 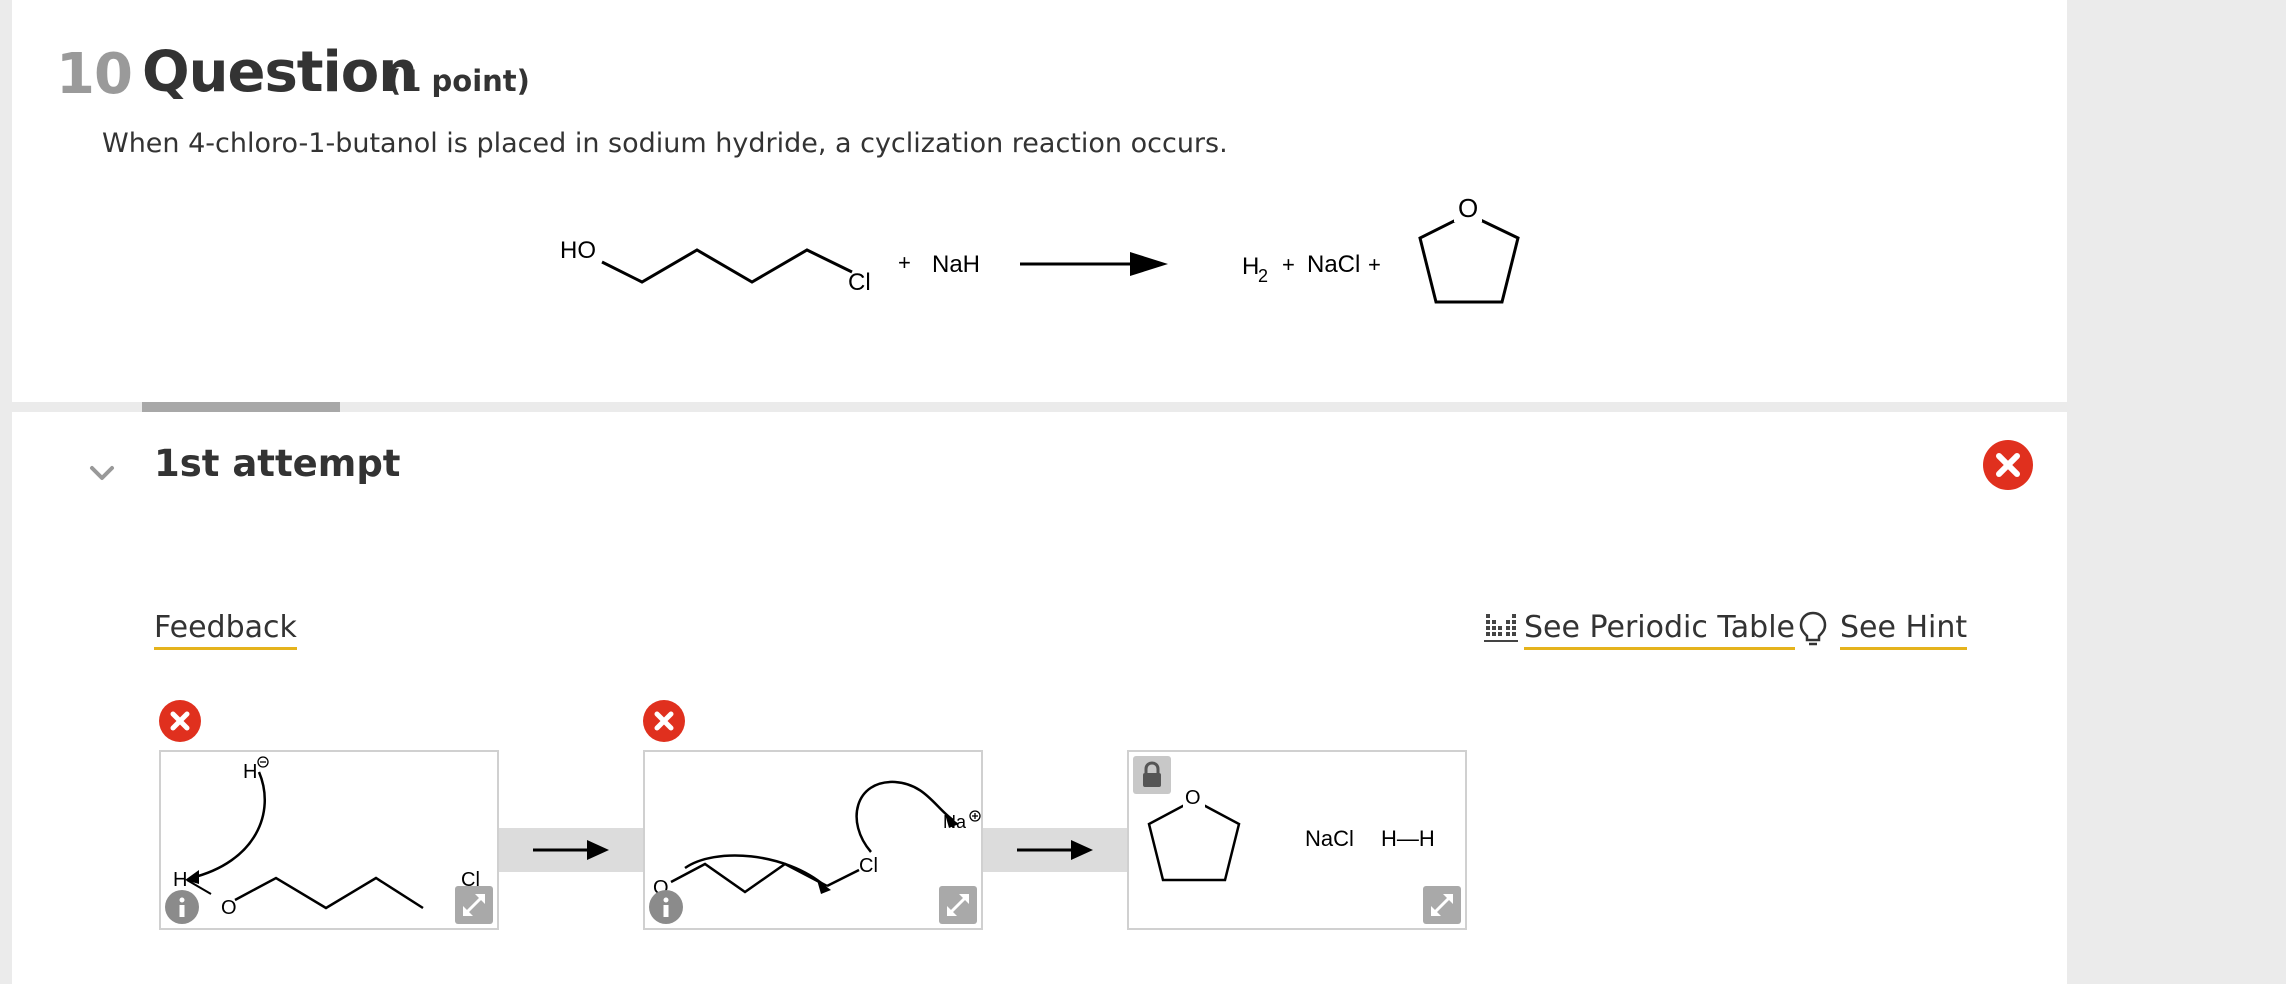 I want to click on step-2-drawing: O Cl Na, so click(x=817, y=839).